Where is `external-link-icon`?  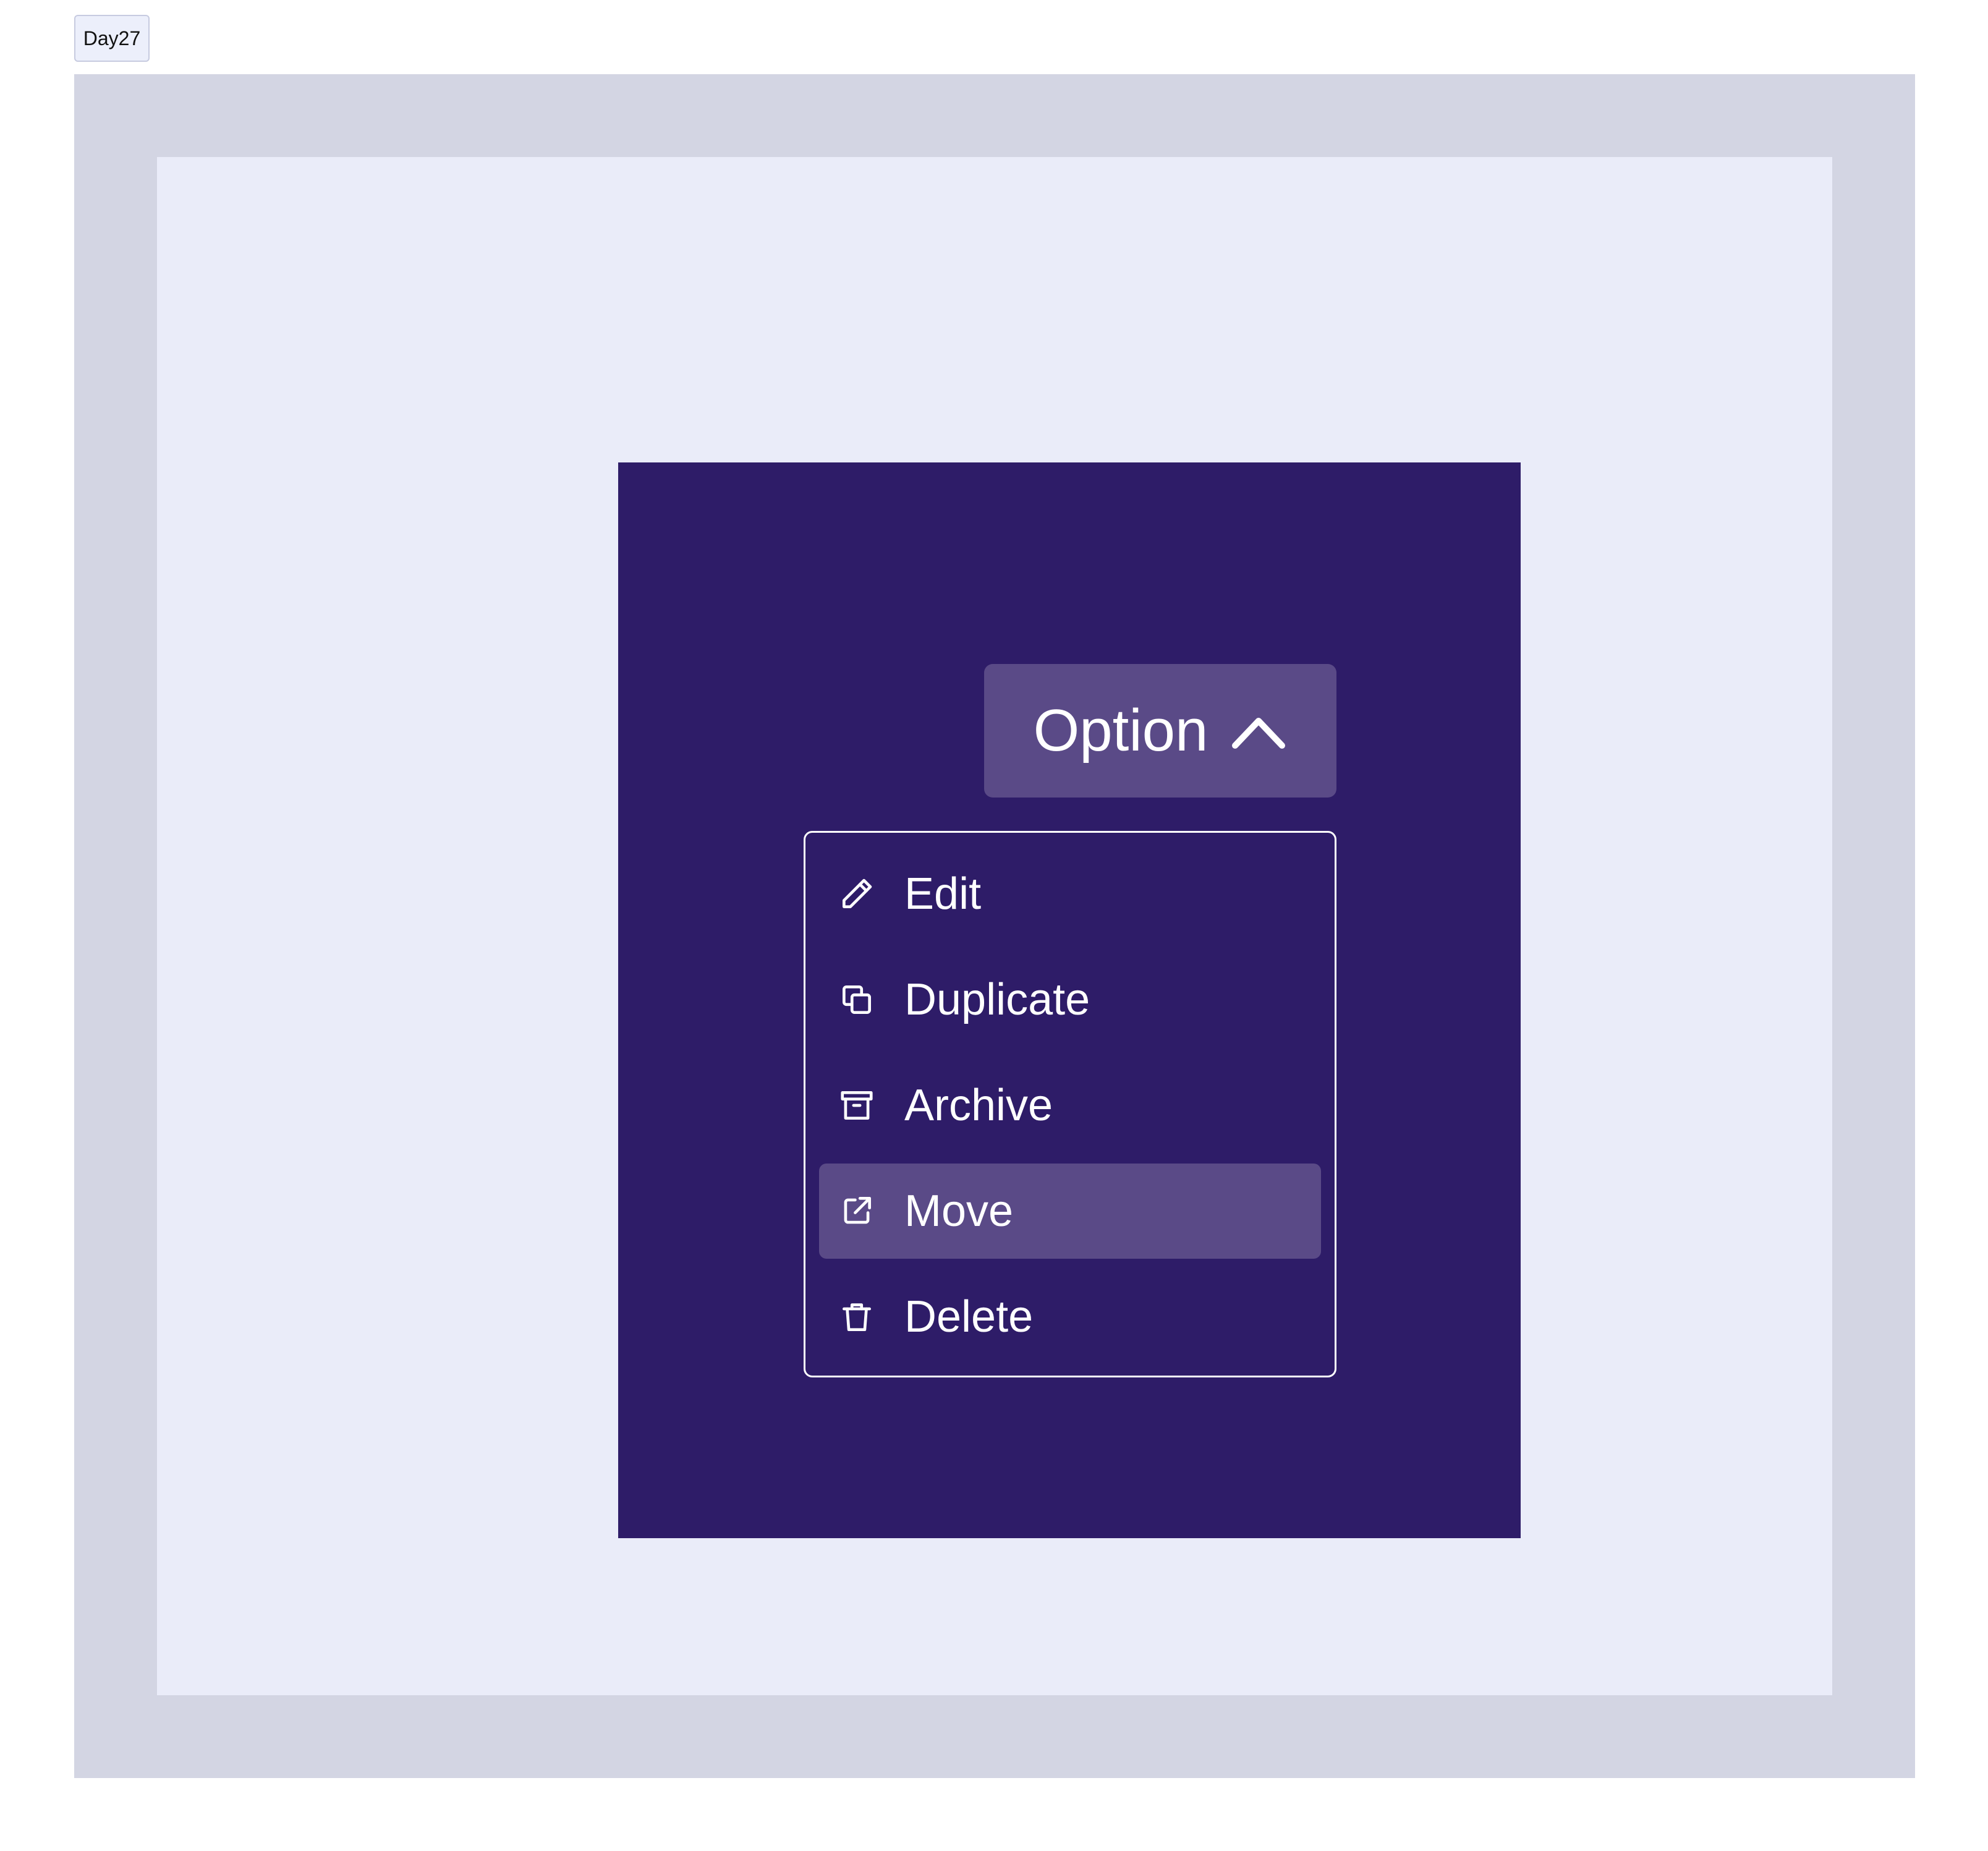 external-link-icon is located at coordinates (857, 1211).